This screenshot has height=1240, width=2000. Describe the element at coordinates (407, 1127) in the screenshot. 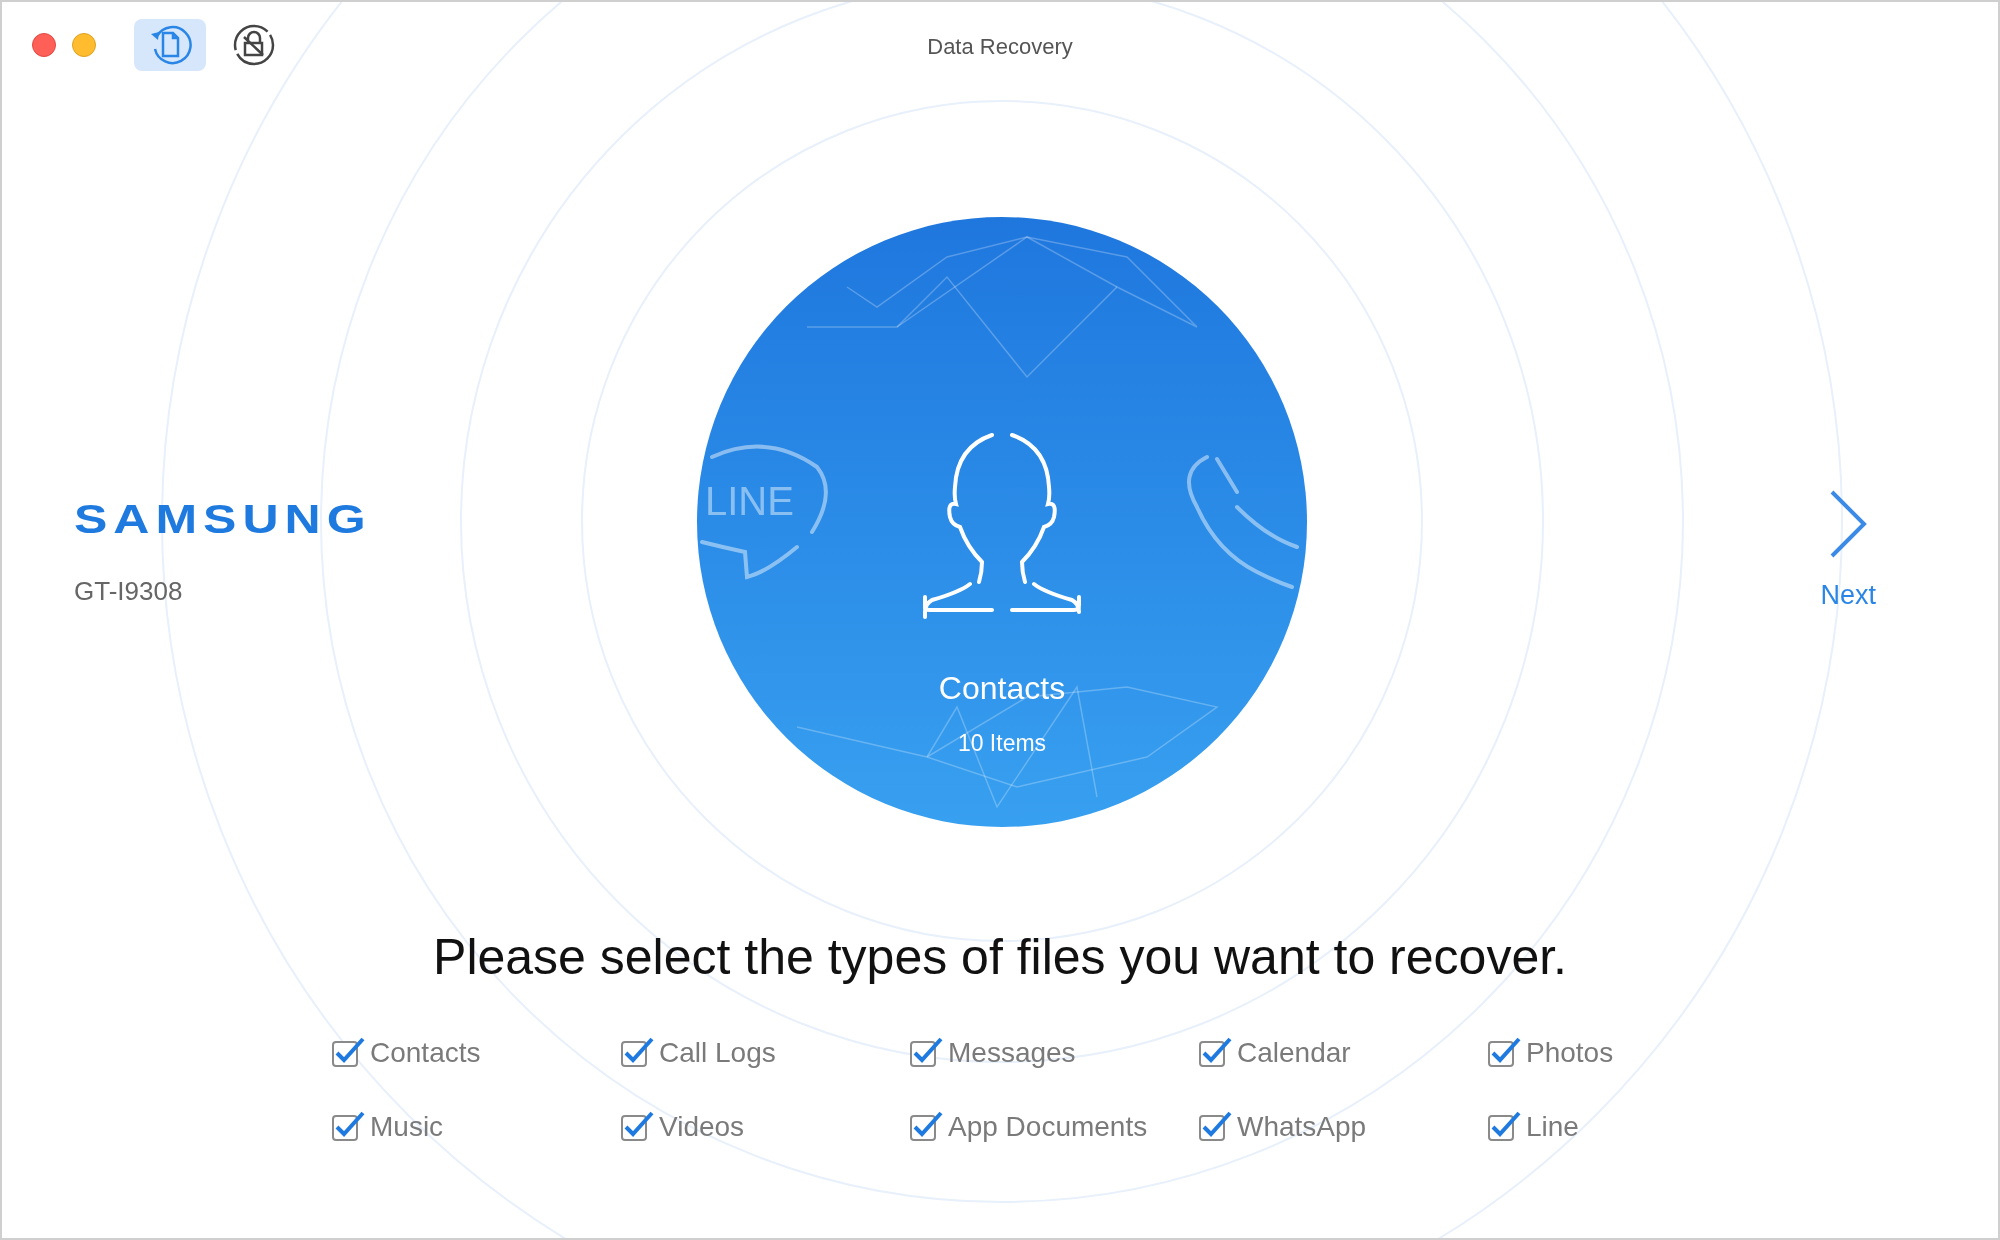

I see `file-type-label: Music` at that location.